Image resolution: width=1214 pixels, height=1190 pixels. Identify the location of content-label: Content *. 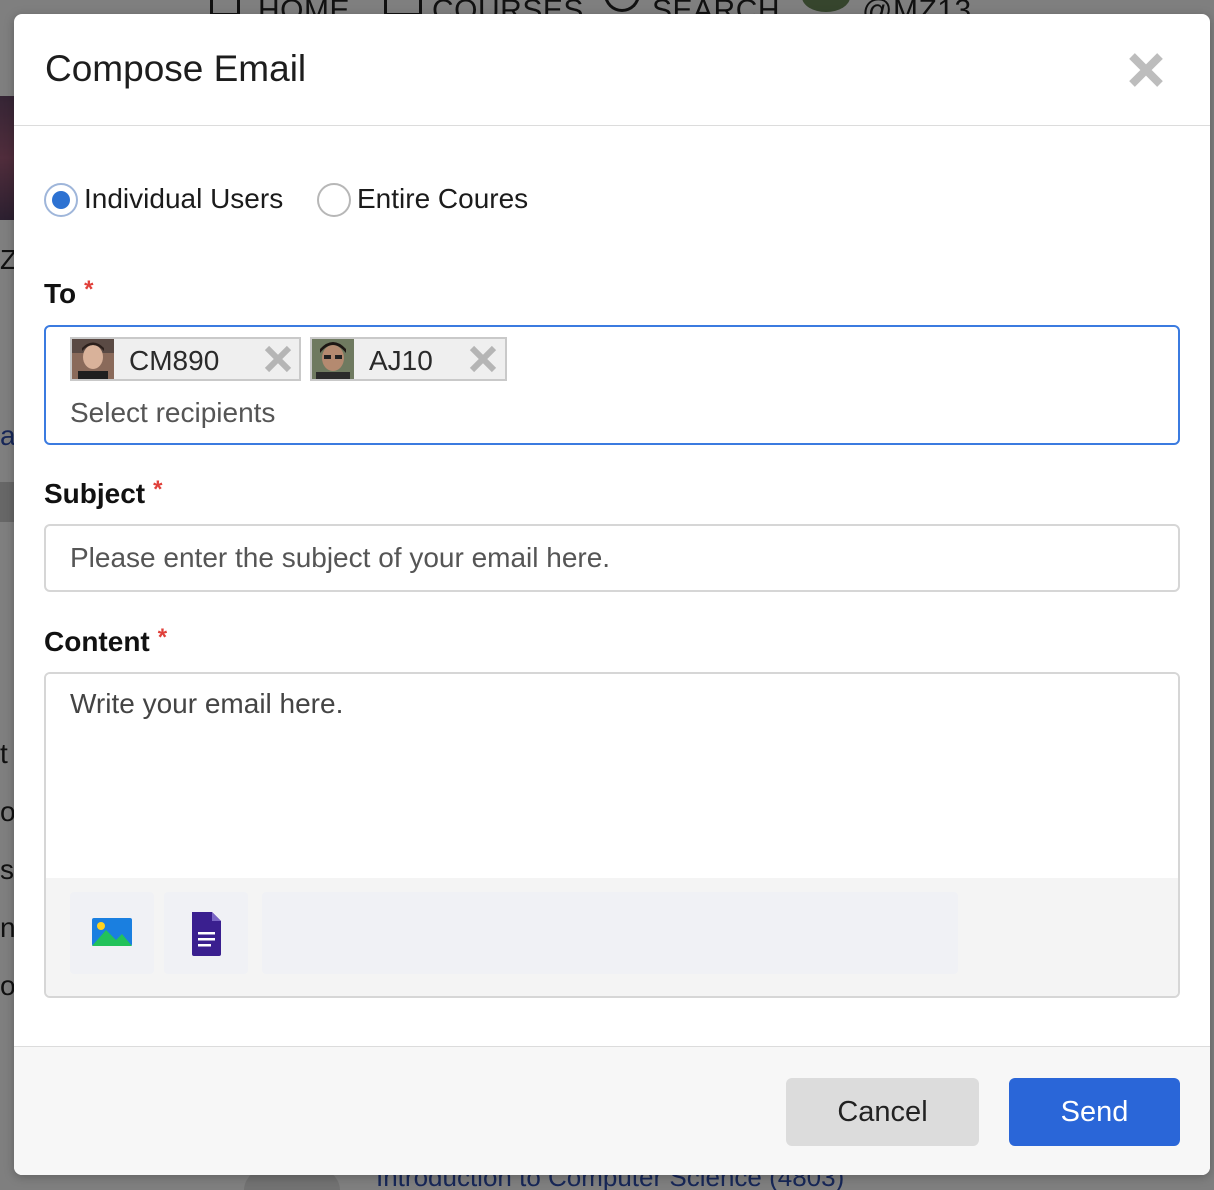
(106, 641).